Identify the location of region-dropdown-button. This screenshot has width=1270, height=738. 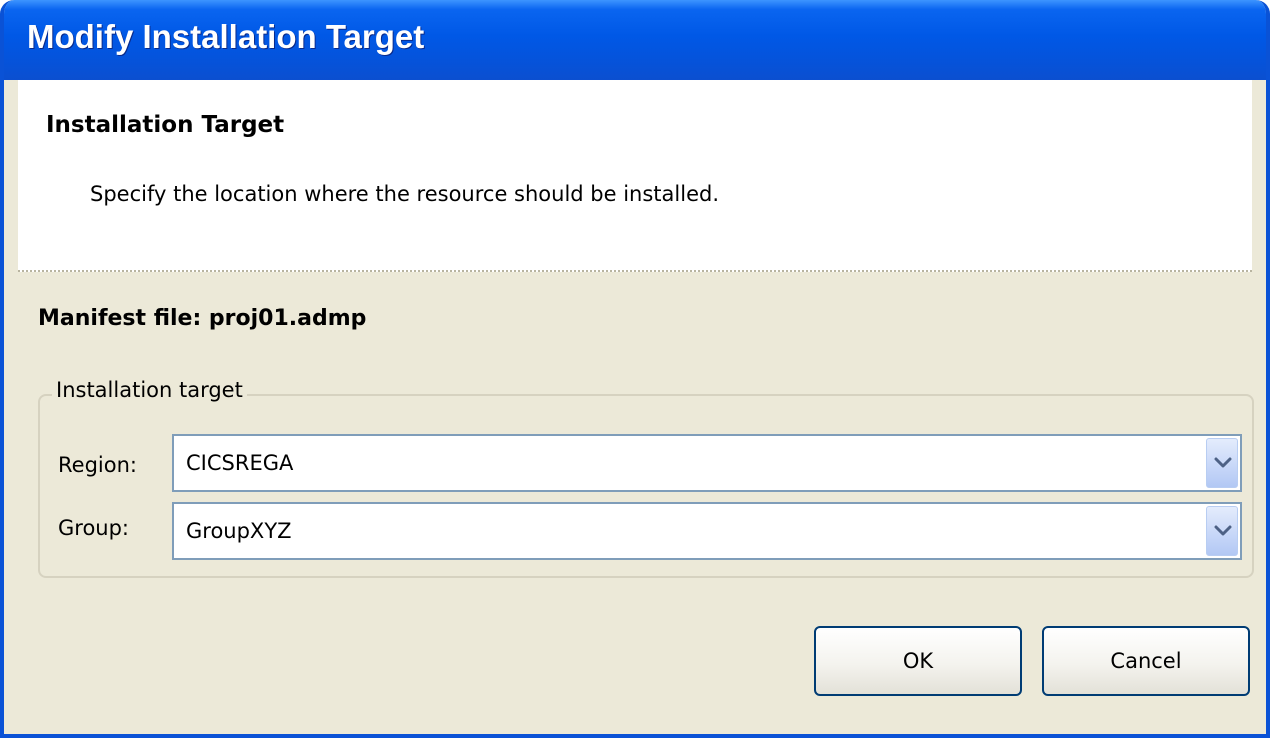
(1222, 463).